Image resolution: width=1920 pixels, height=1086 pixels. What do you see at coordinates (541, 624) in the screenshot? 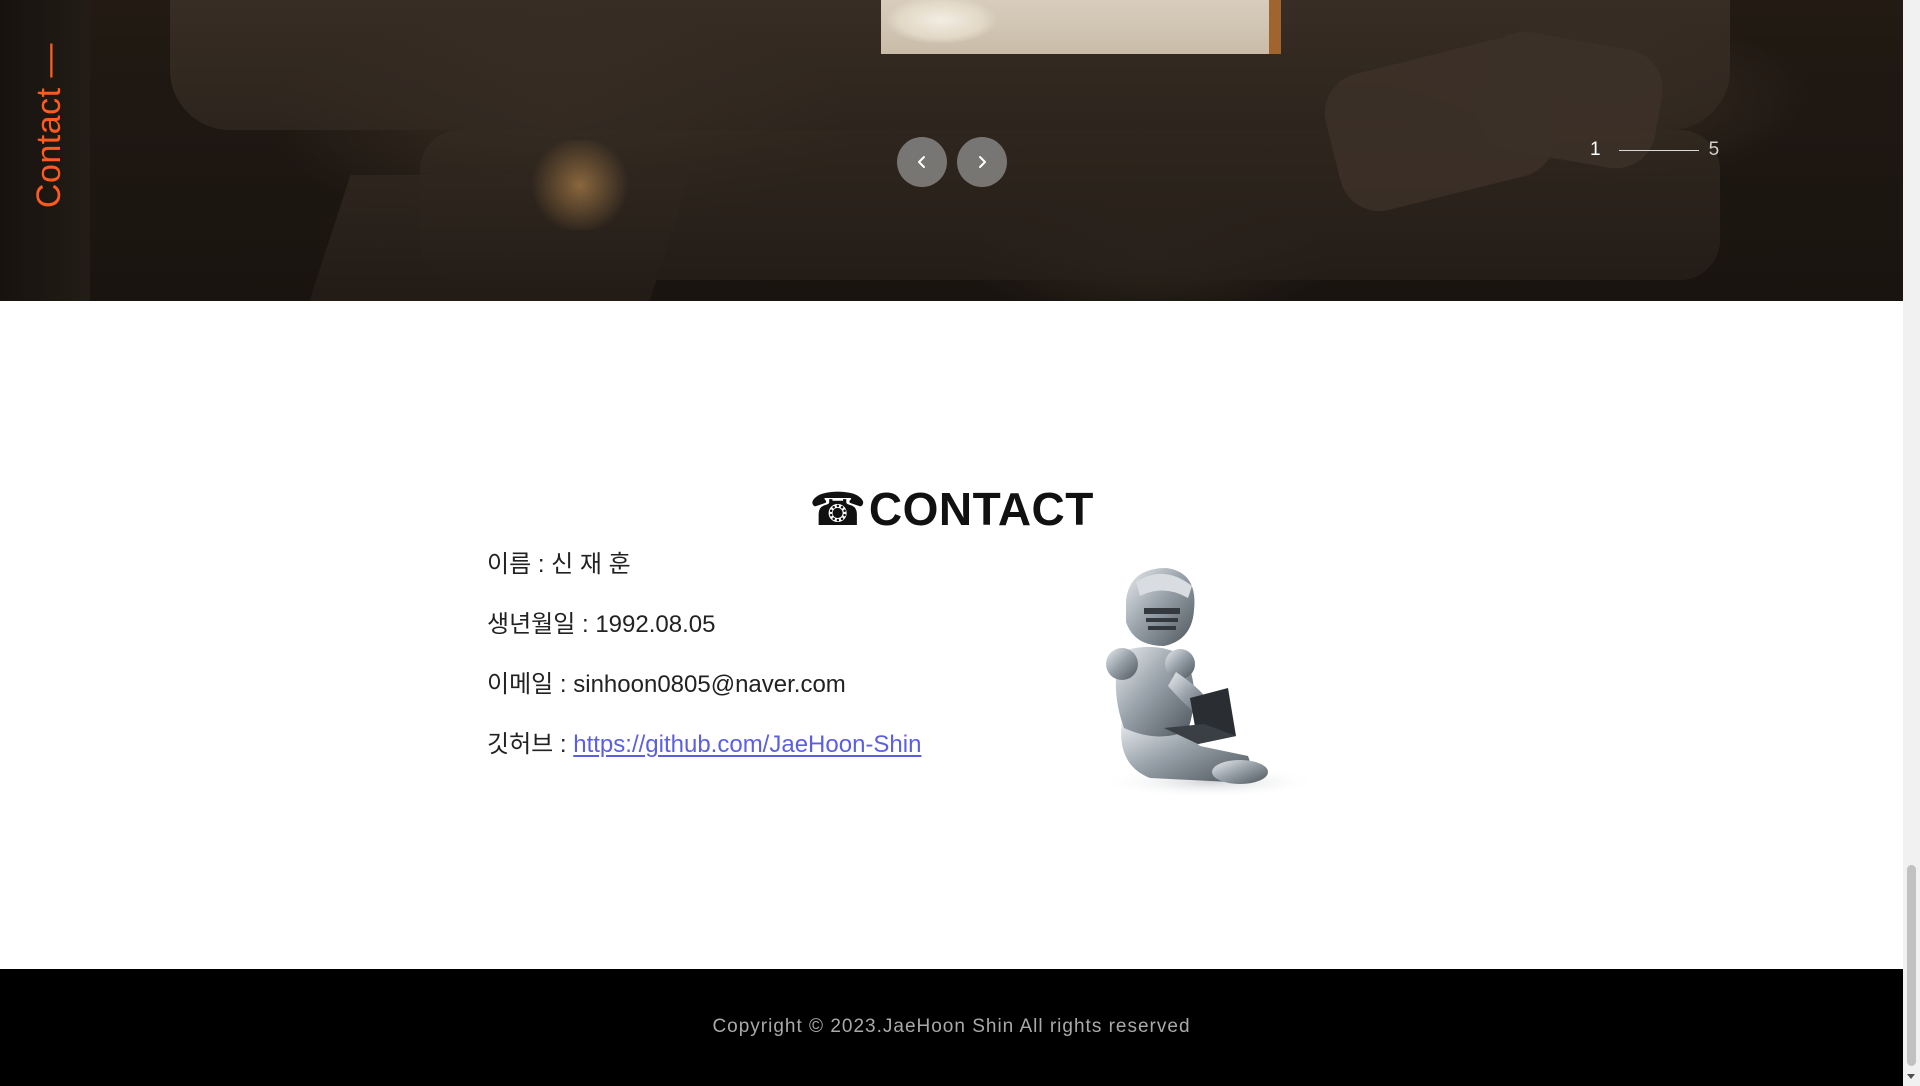
I see `info-label: 생년월일 :` at bounding box center [541, 624].